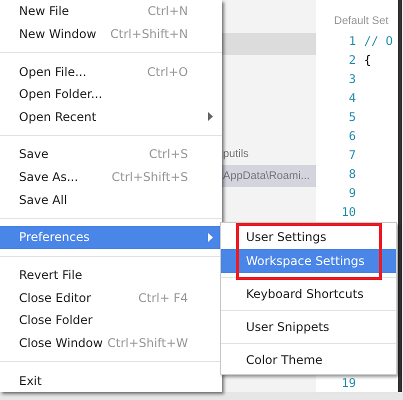  What do you see at coordinates (111, 177) in the screenshot?
I see `menu-item: Save As... Ctrl+Shift+S` at bounding box center [111, 177].